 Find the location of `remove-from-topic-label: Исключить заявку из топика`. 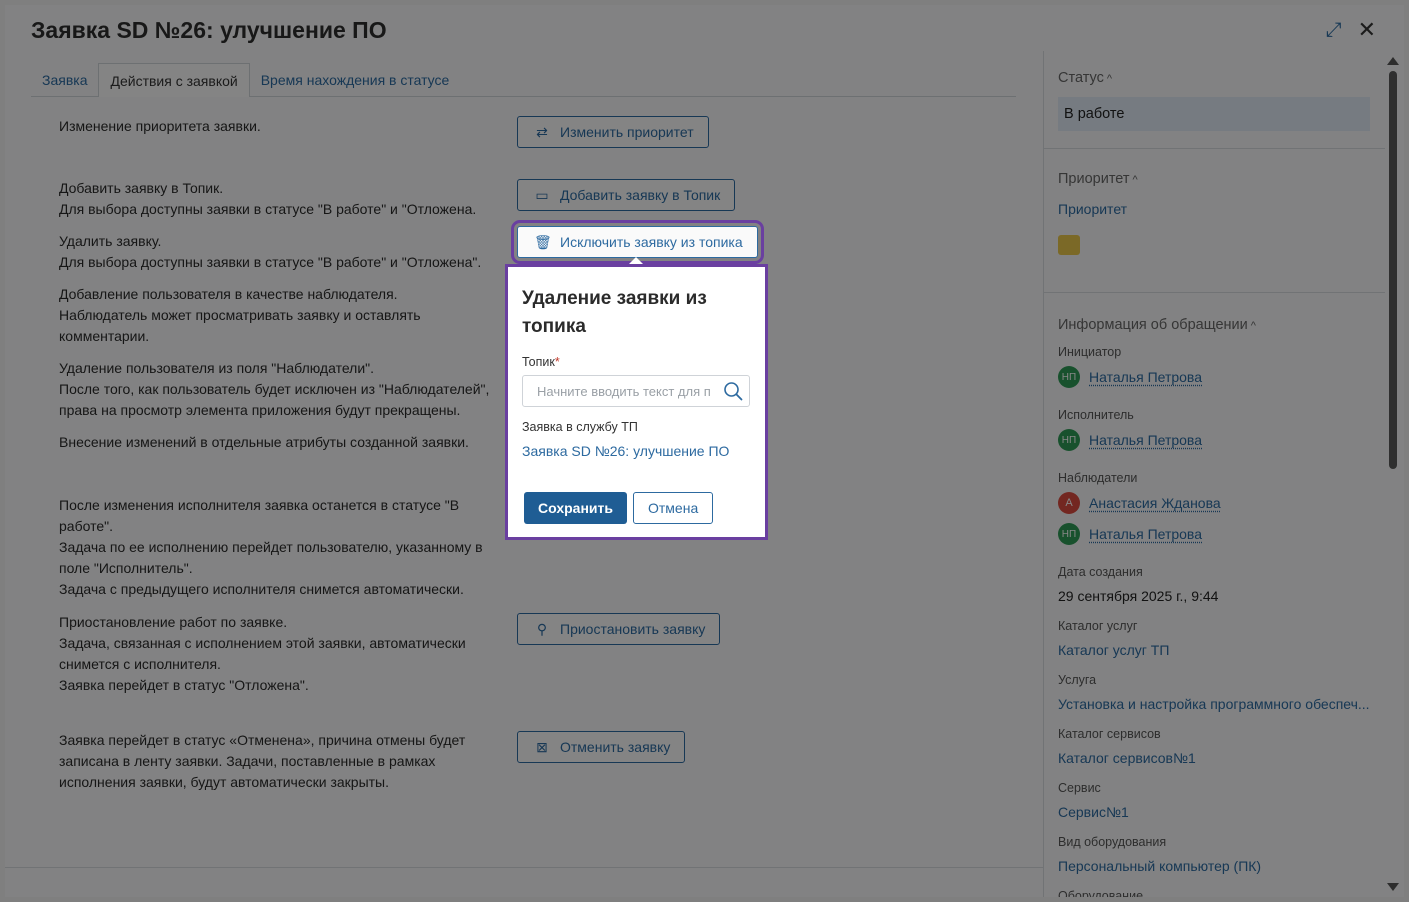

remove-from-topic-label: Исключить заявку из топика is located at coordinates (651, 242).